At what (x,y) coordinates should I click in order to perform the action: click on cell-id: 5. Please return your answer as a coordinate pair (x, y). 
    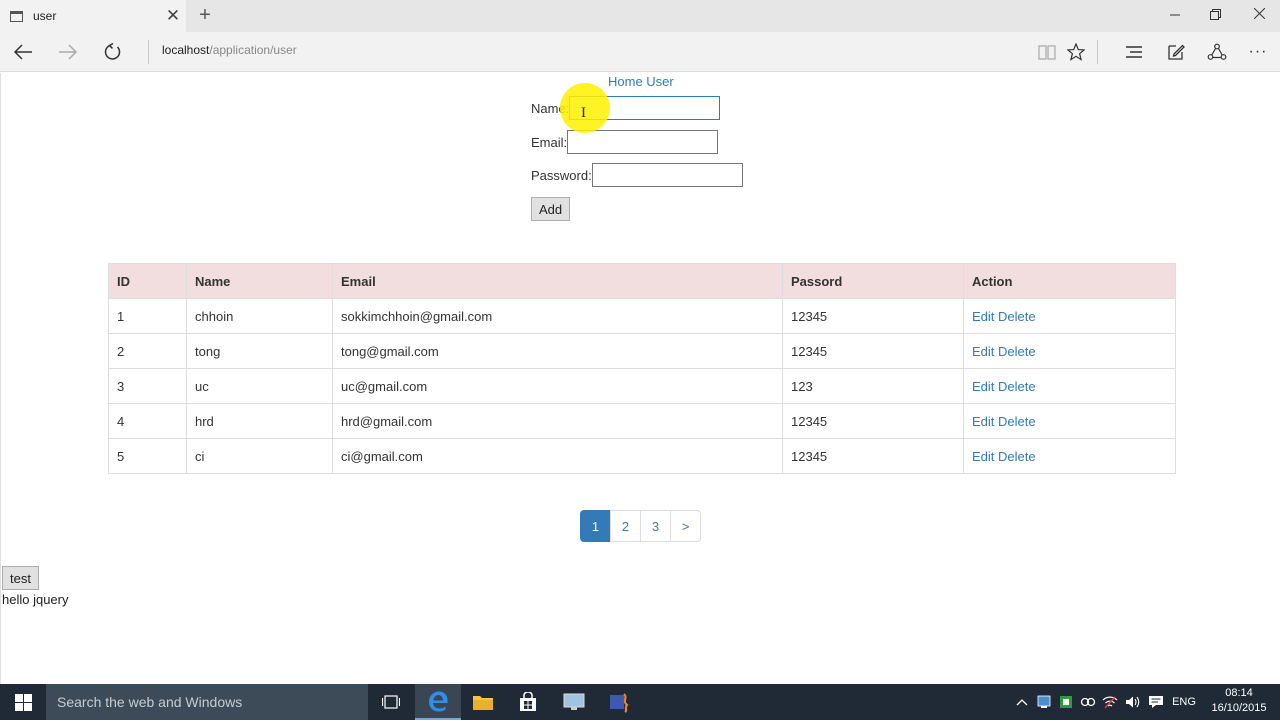
    Looking at the image, I should click on (147, 456).